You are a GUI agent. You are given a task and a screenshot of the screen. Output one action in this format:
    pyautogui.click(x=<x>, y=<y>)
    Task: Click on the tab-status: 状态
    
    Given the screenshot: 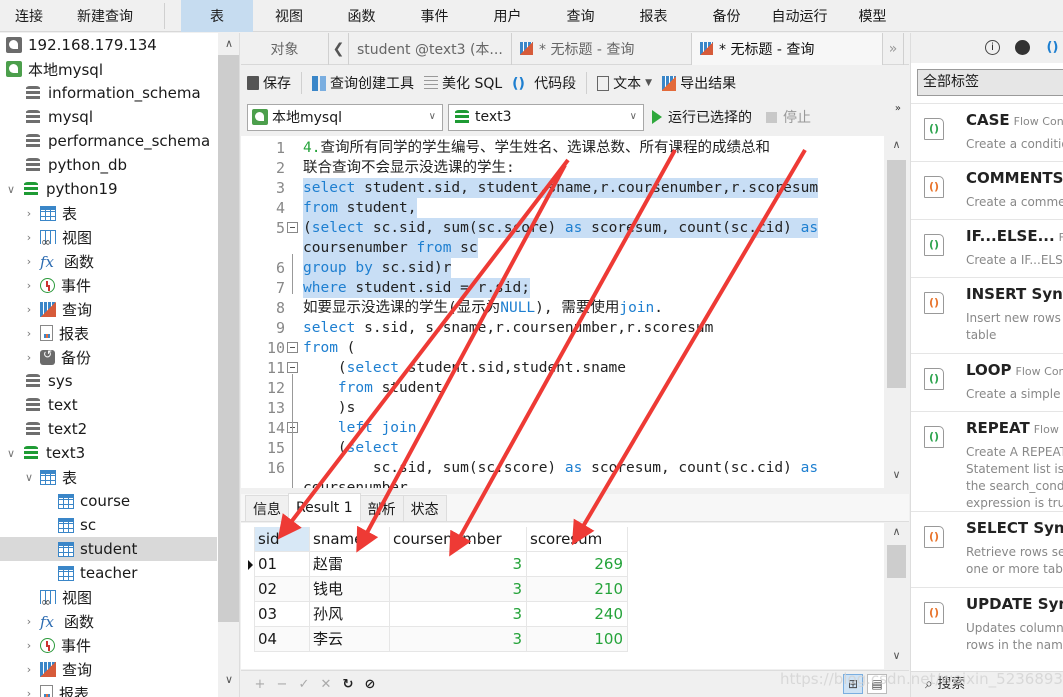 What is the action you would take?
    pyautogui.click(x=424, y=508)
    